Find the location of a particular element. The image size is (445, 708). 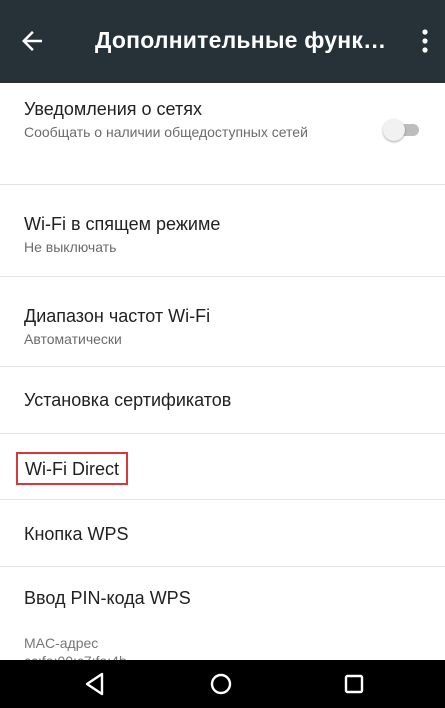

system-nav-bar is located at coordinates (222, 684).